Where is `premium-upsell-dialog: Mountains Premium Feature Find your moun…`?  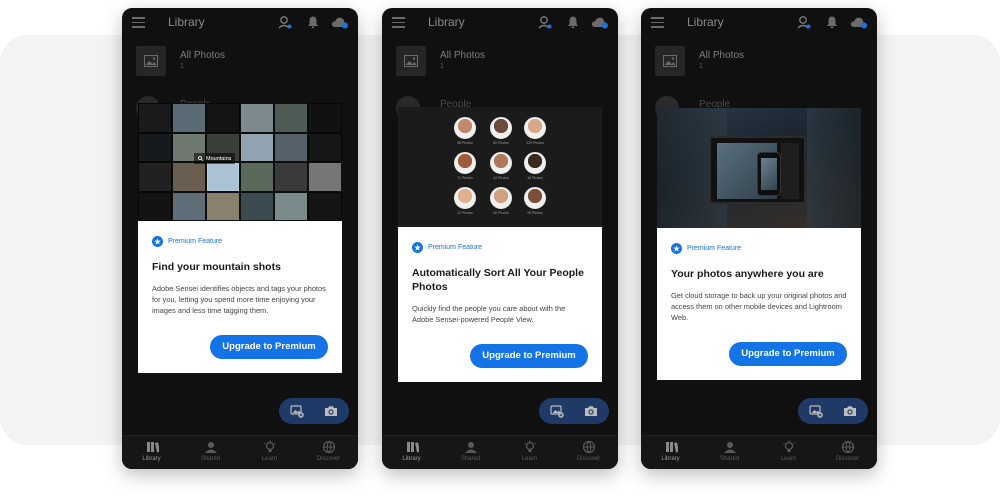
premium-upsell-dialog: Mountains Premium Feature Find your moun… is located at coordinates (240, 238).